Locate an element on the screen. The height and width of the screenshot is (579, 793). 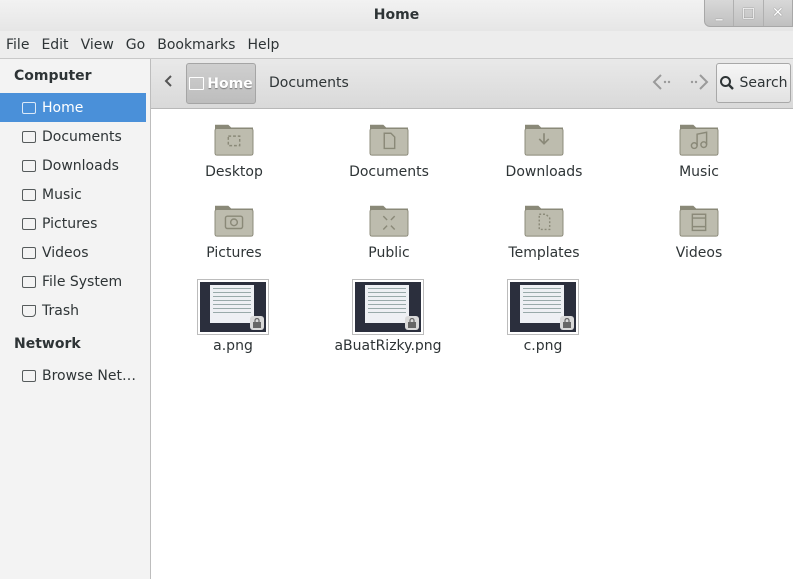
back-button is located at coordinates (169, 83).